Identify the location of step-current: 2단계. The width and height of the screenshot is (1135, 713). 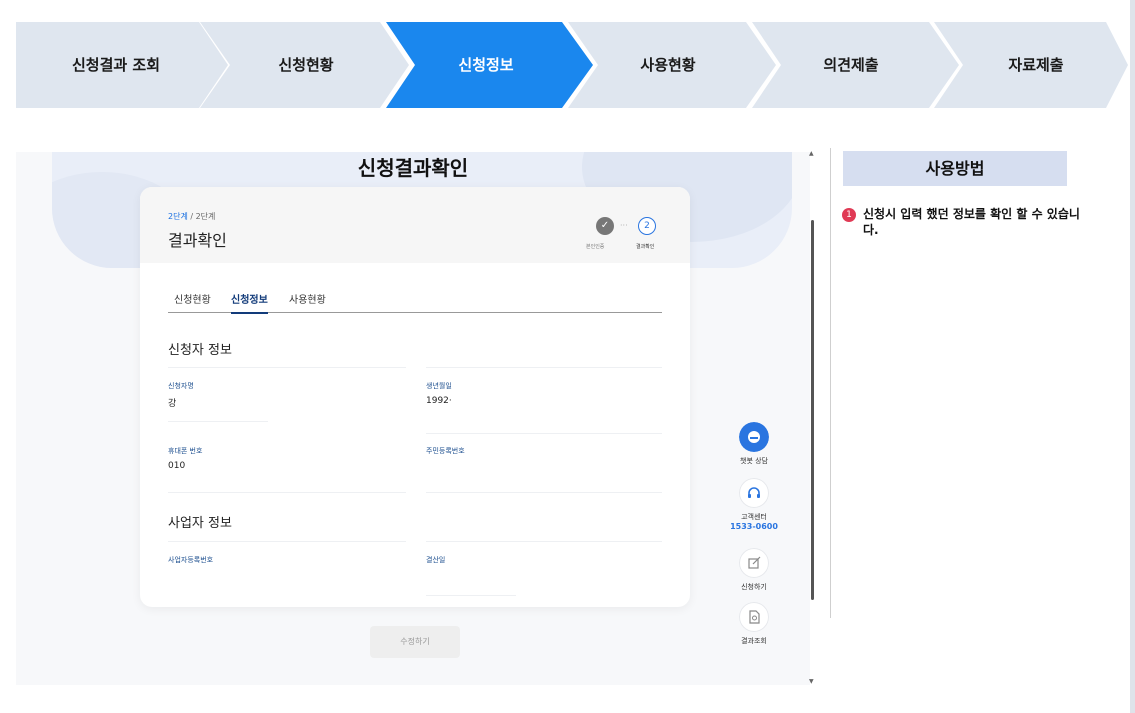
(178, 216).